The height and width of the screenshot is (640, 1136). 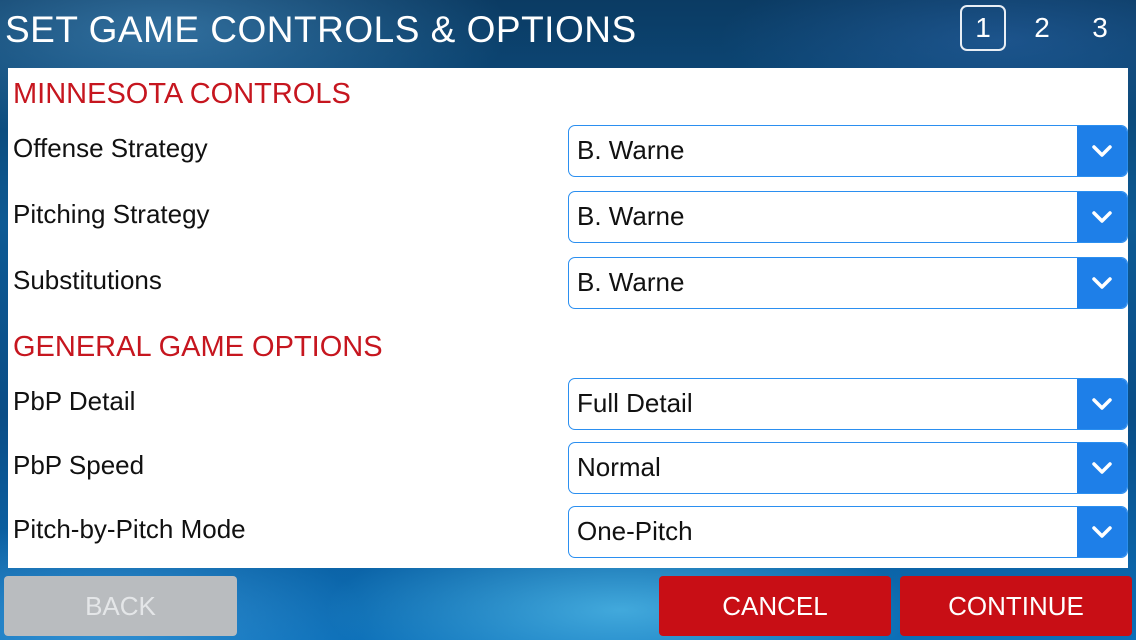 What do you see at coordinates (120, 606) in the screenshot?
I see `back-button: BACK` at bounding box center [120, 606].